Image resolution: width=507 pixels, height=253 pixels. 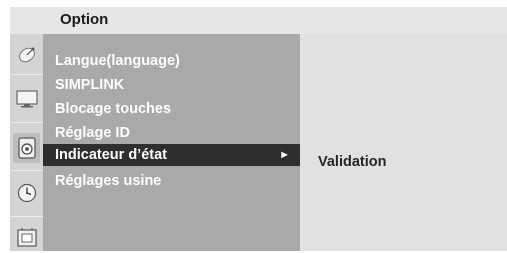 What do you see at coordinates (175, 181) in the screenshot?
I see `menu-item-factory-reset: Réglages usine` at bounding box center [175, 181].